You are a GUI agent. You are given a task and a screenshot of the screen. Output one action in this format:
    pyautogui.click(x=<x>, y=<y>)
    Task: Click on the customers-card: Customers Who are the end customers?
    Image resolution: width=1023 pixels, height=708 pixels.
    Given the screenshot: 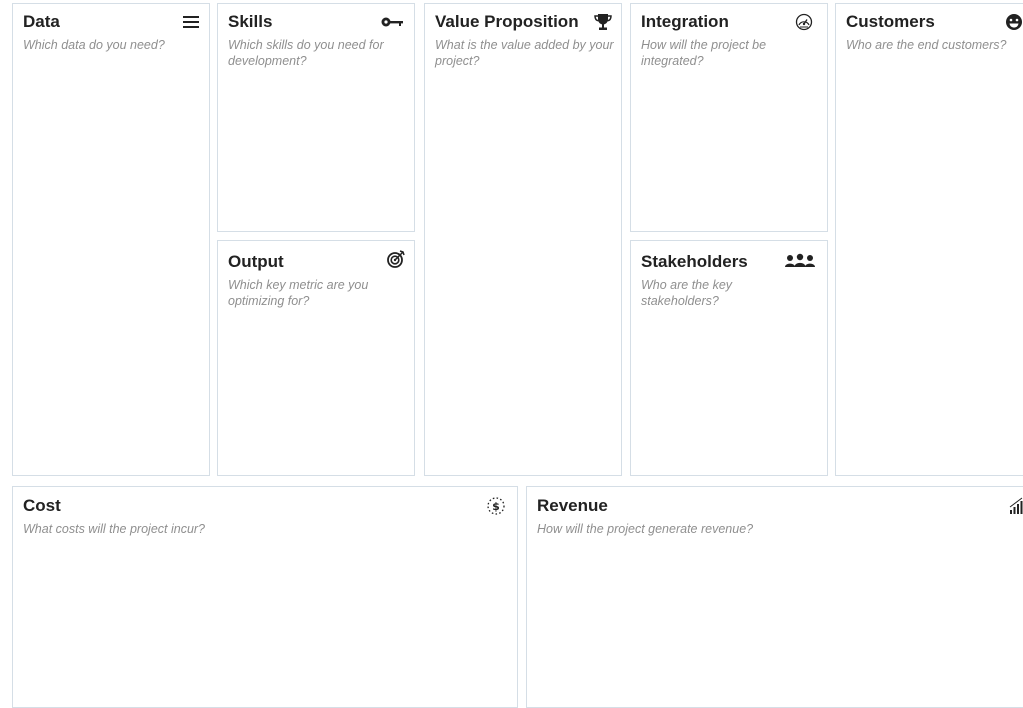 What is the action you would take?
    pyautogui.click(x=929, y=239)
    